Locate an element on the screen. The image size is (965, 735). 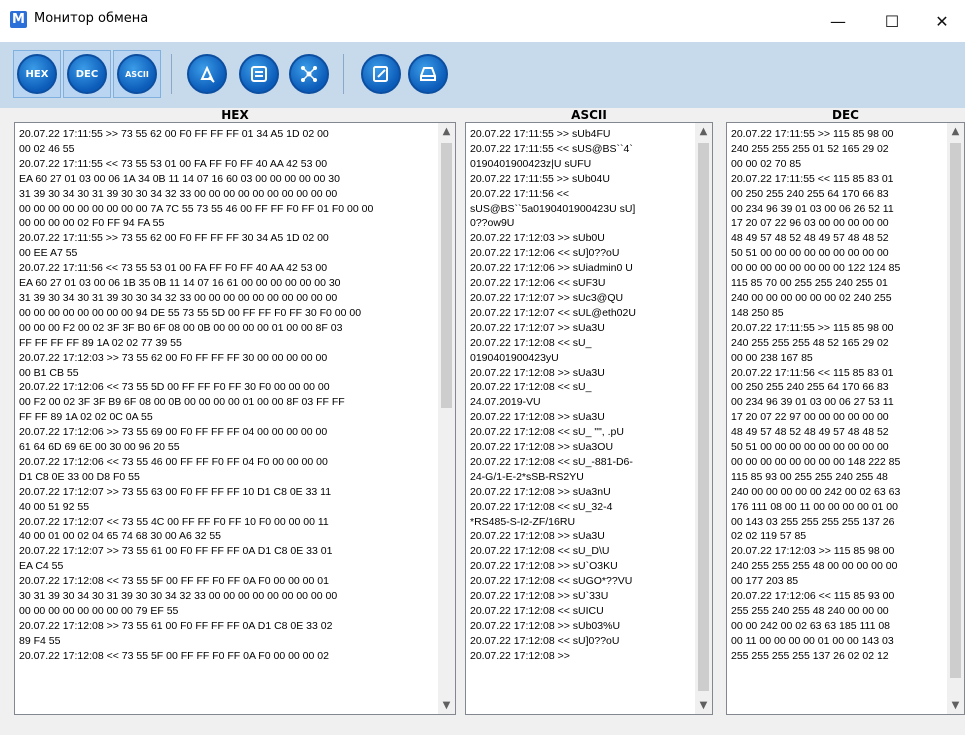
log-line: 00 02 46 55 is located at coordinates (47, 148).